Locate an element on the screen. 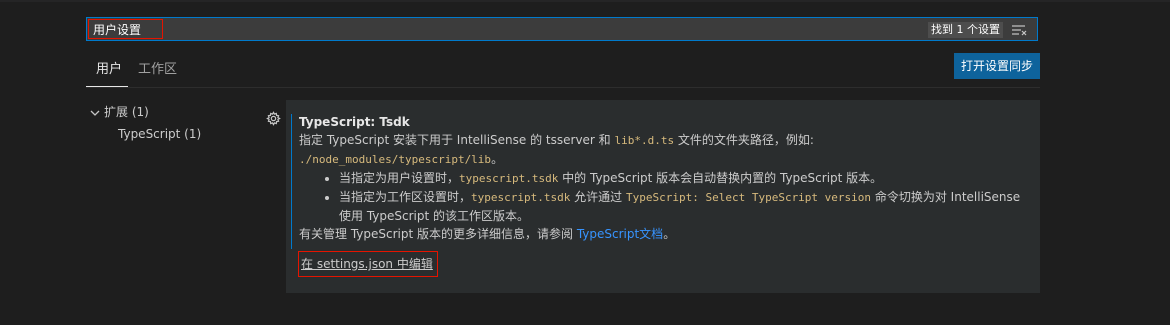 Image resolution: width=1170 pixels, height=325 pixels. example-end: 。 is located at coordinates (497, 159).